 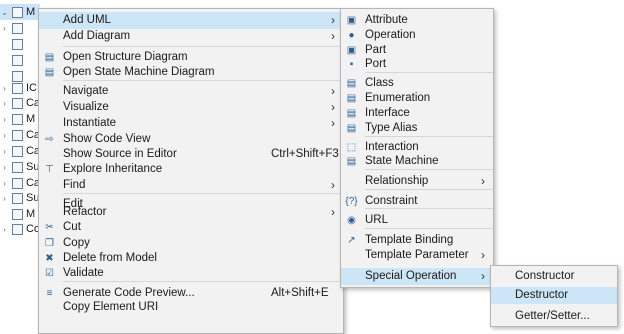 What do you see at coordinates (49, 227) in the screenshot?
I see `cut-icon: ✂` at bounding box center [49, 227].